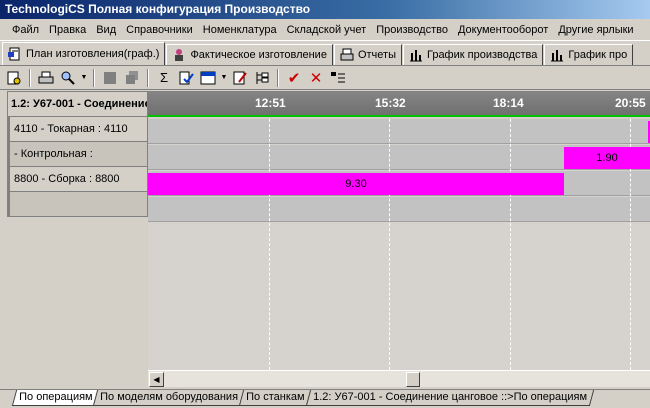 Image resolution: width=650 pixels, height=408 pixels. I want to click on tab-by-operations: По операциям, so click(55, 398).